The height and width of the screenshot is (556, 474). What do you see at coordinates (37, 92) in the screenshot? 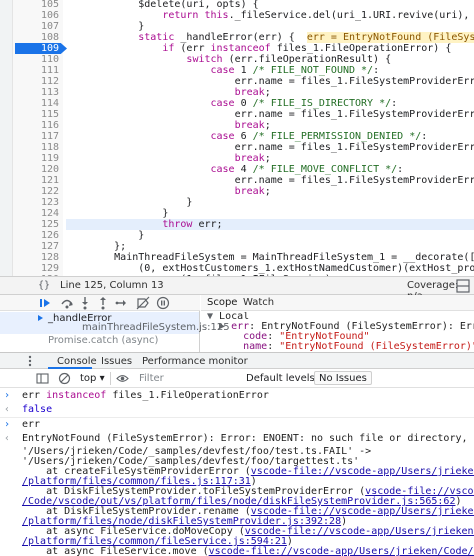
I see `line-number: 113` at bounding box center [37, 92].